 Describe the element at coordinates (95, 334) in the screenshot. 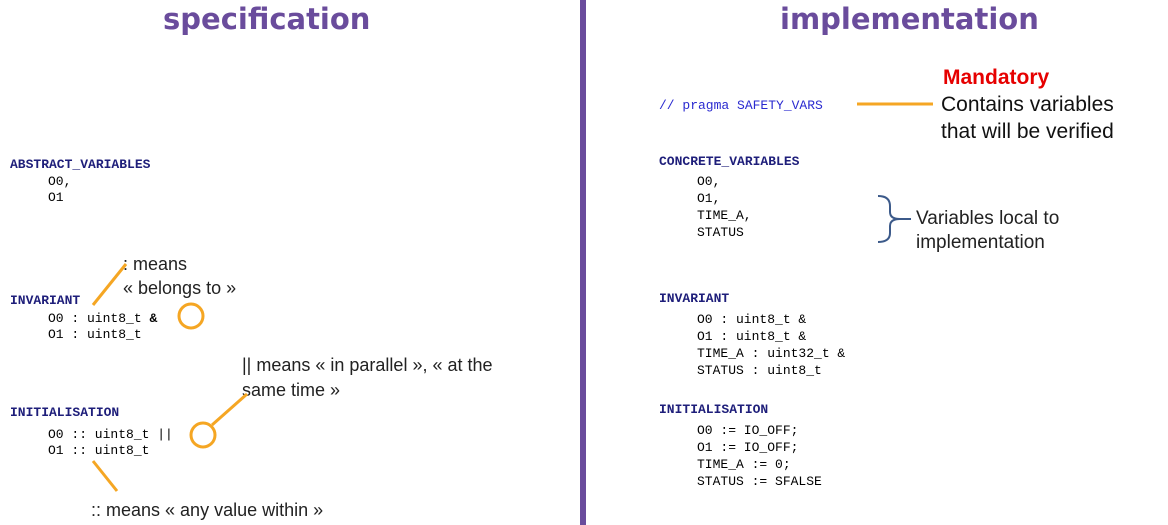

I see `spec-invariant-line: O1 : uint8_t` at that location.